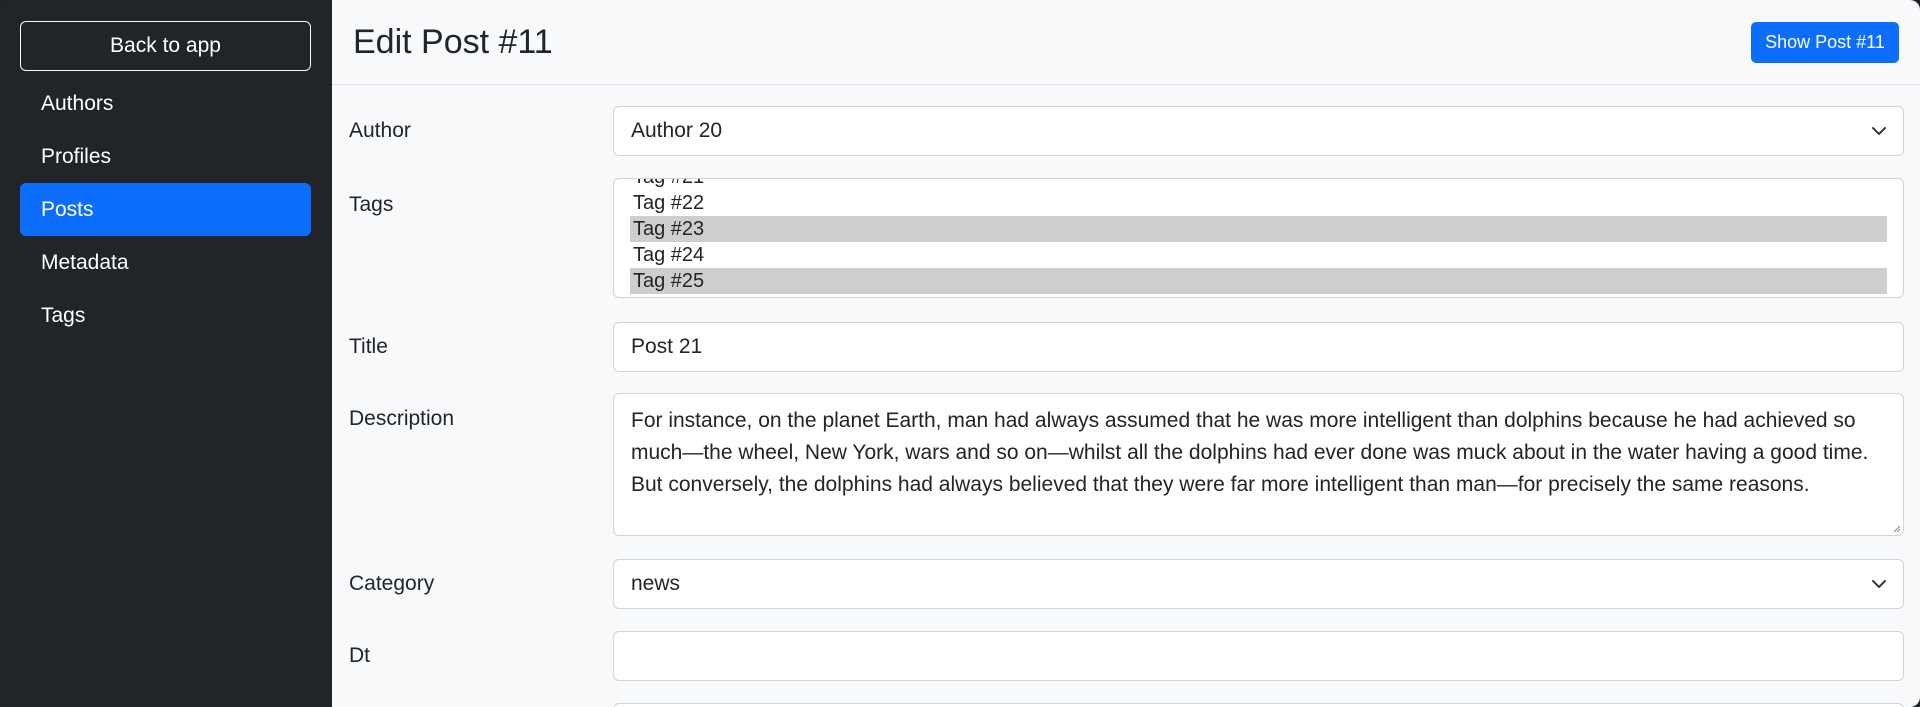  Describe the element at coordinates (402, 418) in the screenshot. I see `description-label: Description` at that location.